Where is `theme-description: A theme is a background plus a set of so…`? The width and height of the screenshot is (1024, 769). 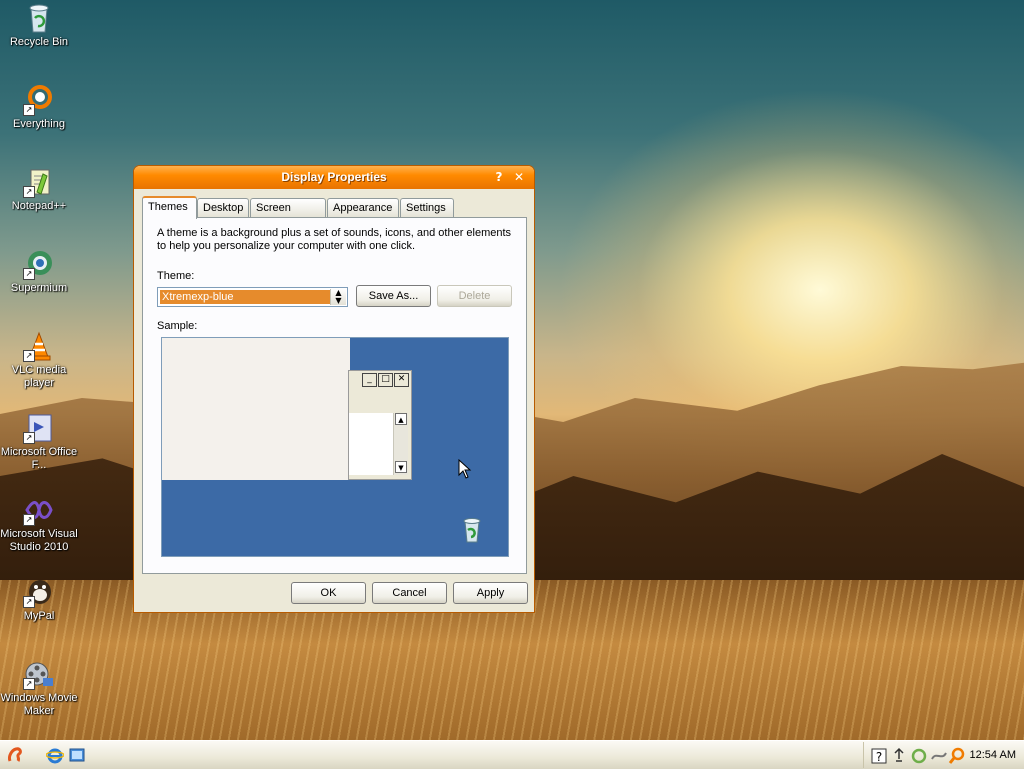 theme-description: A theme is a background plus a set of so… is located at coordinates (334, 239).